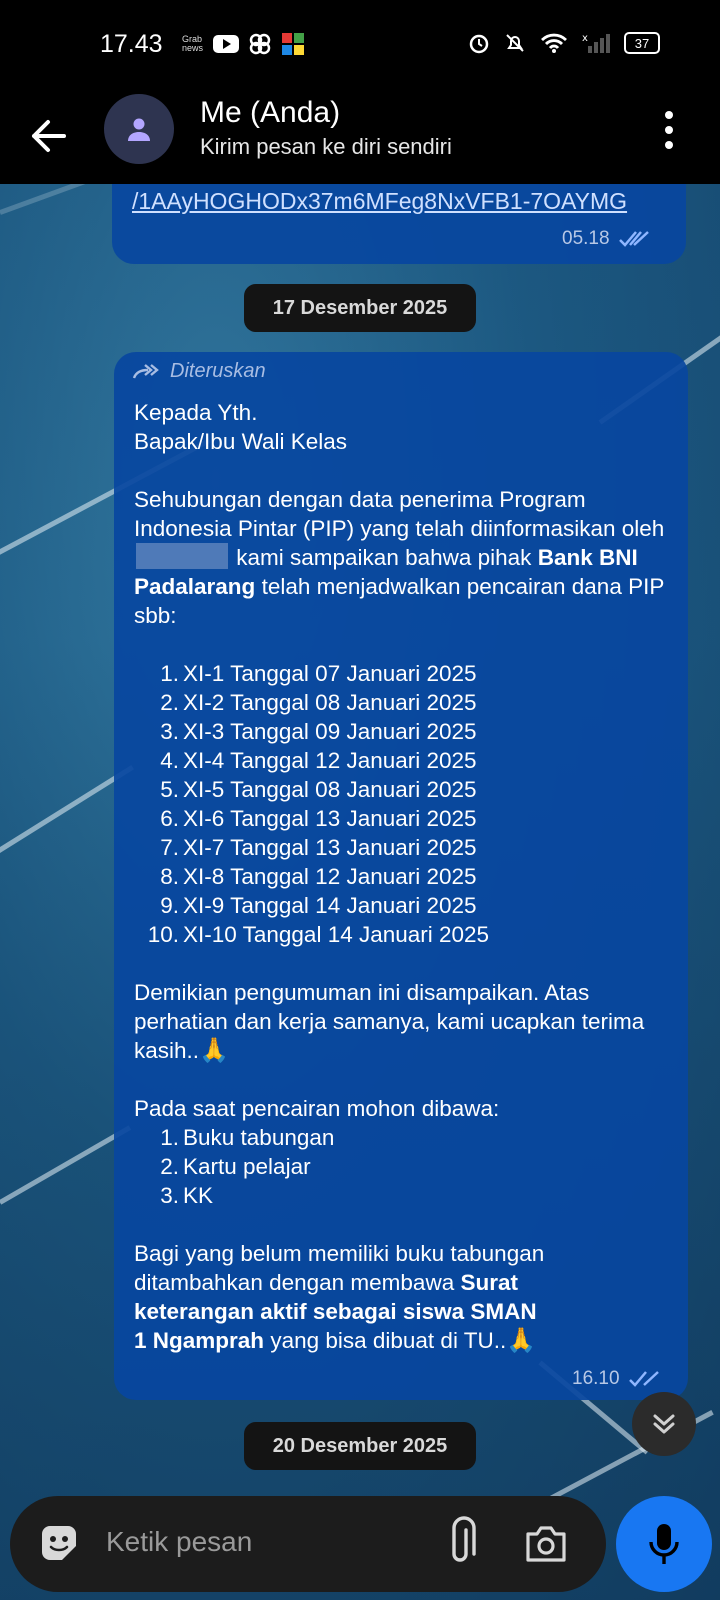 The height and width of the screenshot is (1600, 720). I want to click on sticker-emoji-icon, so click(59, 1543).